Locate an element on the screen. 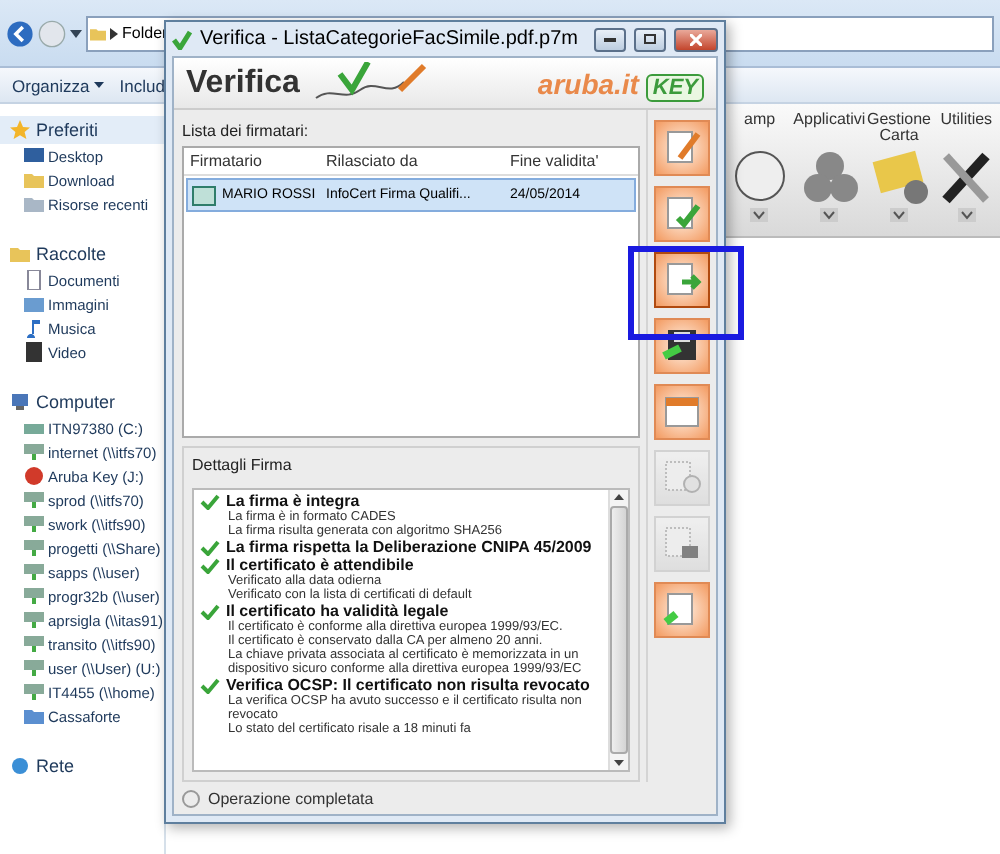 The width and height of the screenshot is (1000, 854). status-text: Operazione completata is located at coordinates (291, 798).